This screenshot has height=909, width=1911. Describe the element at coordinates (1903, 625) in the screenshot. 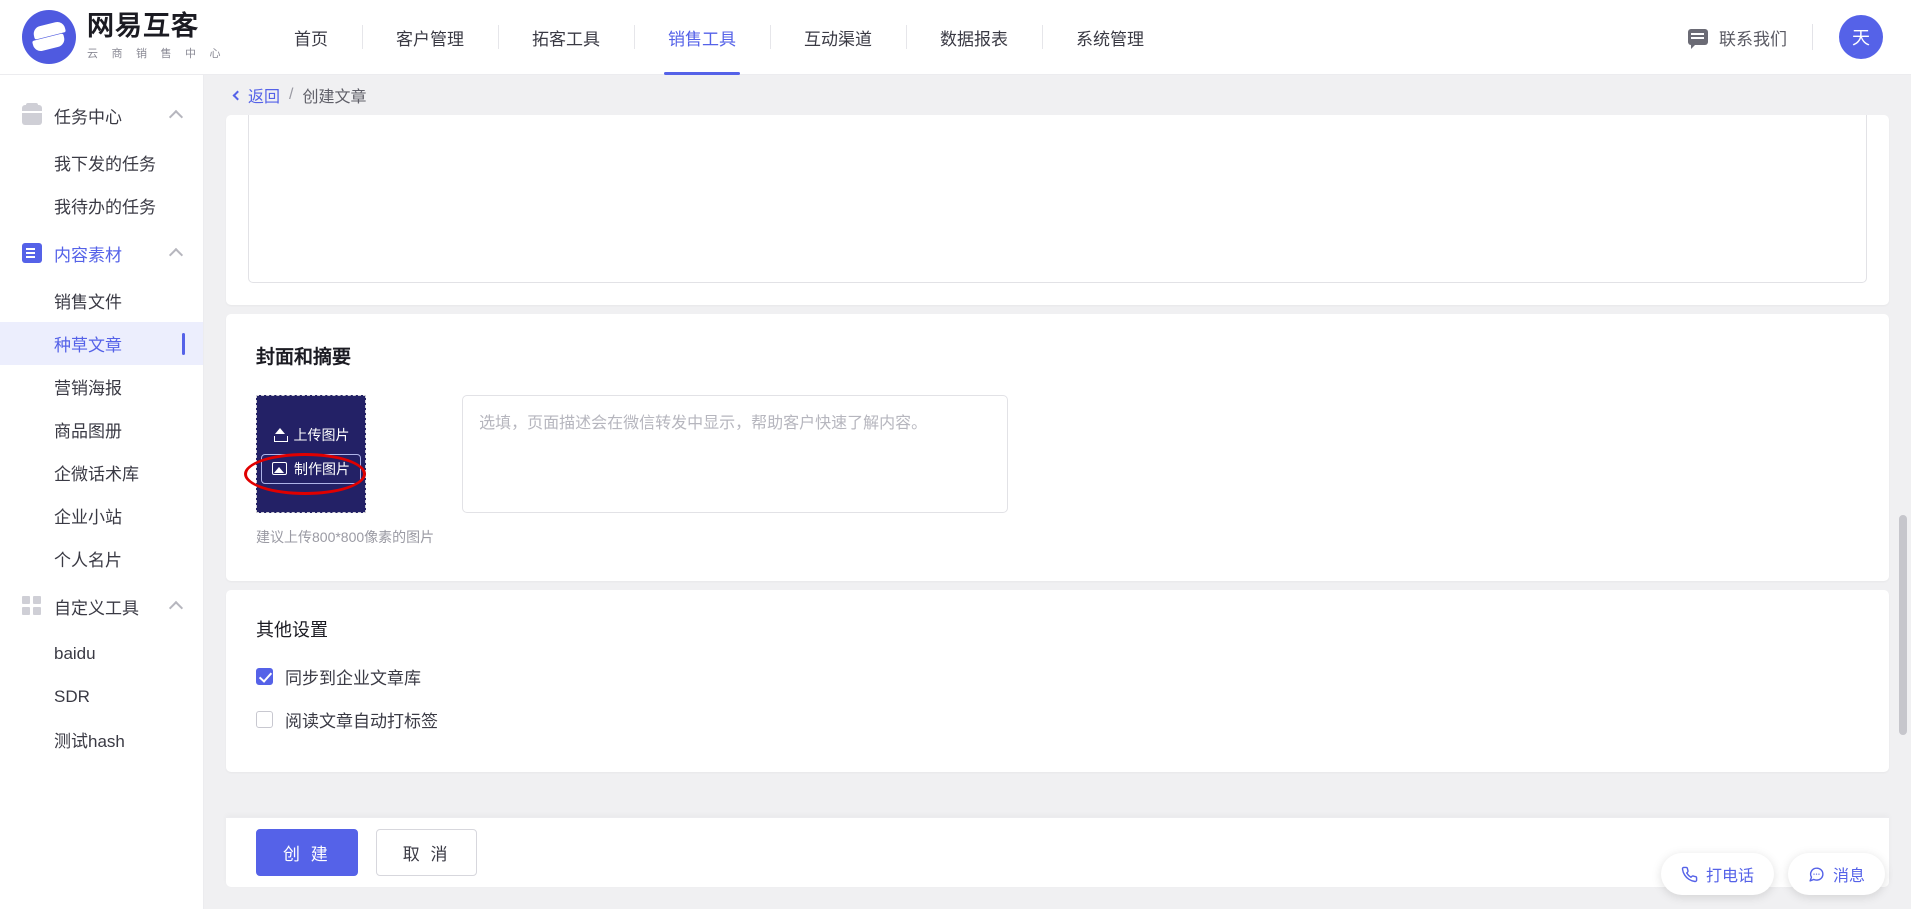

I see `vertical-scrollbar` at that location.